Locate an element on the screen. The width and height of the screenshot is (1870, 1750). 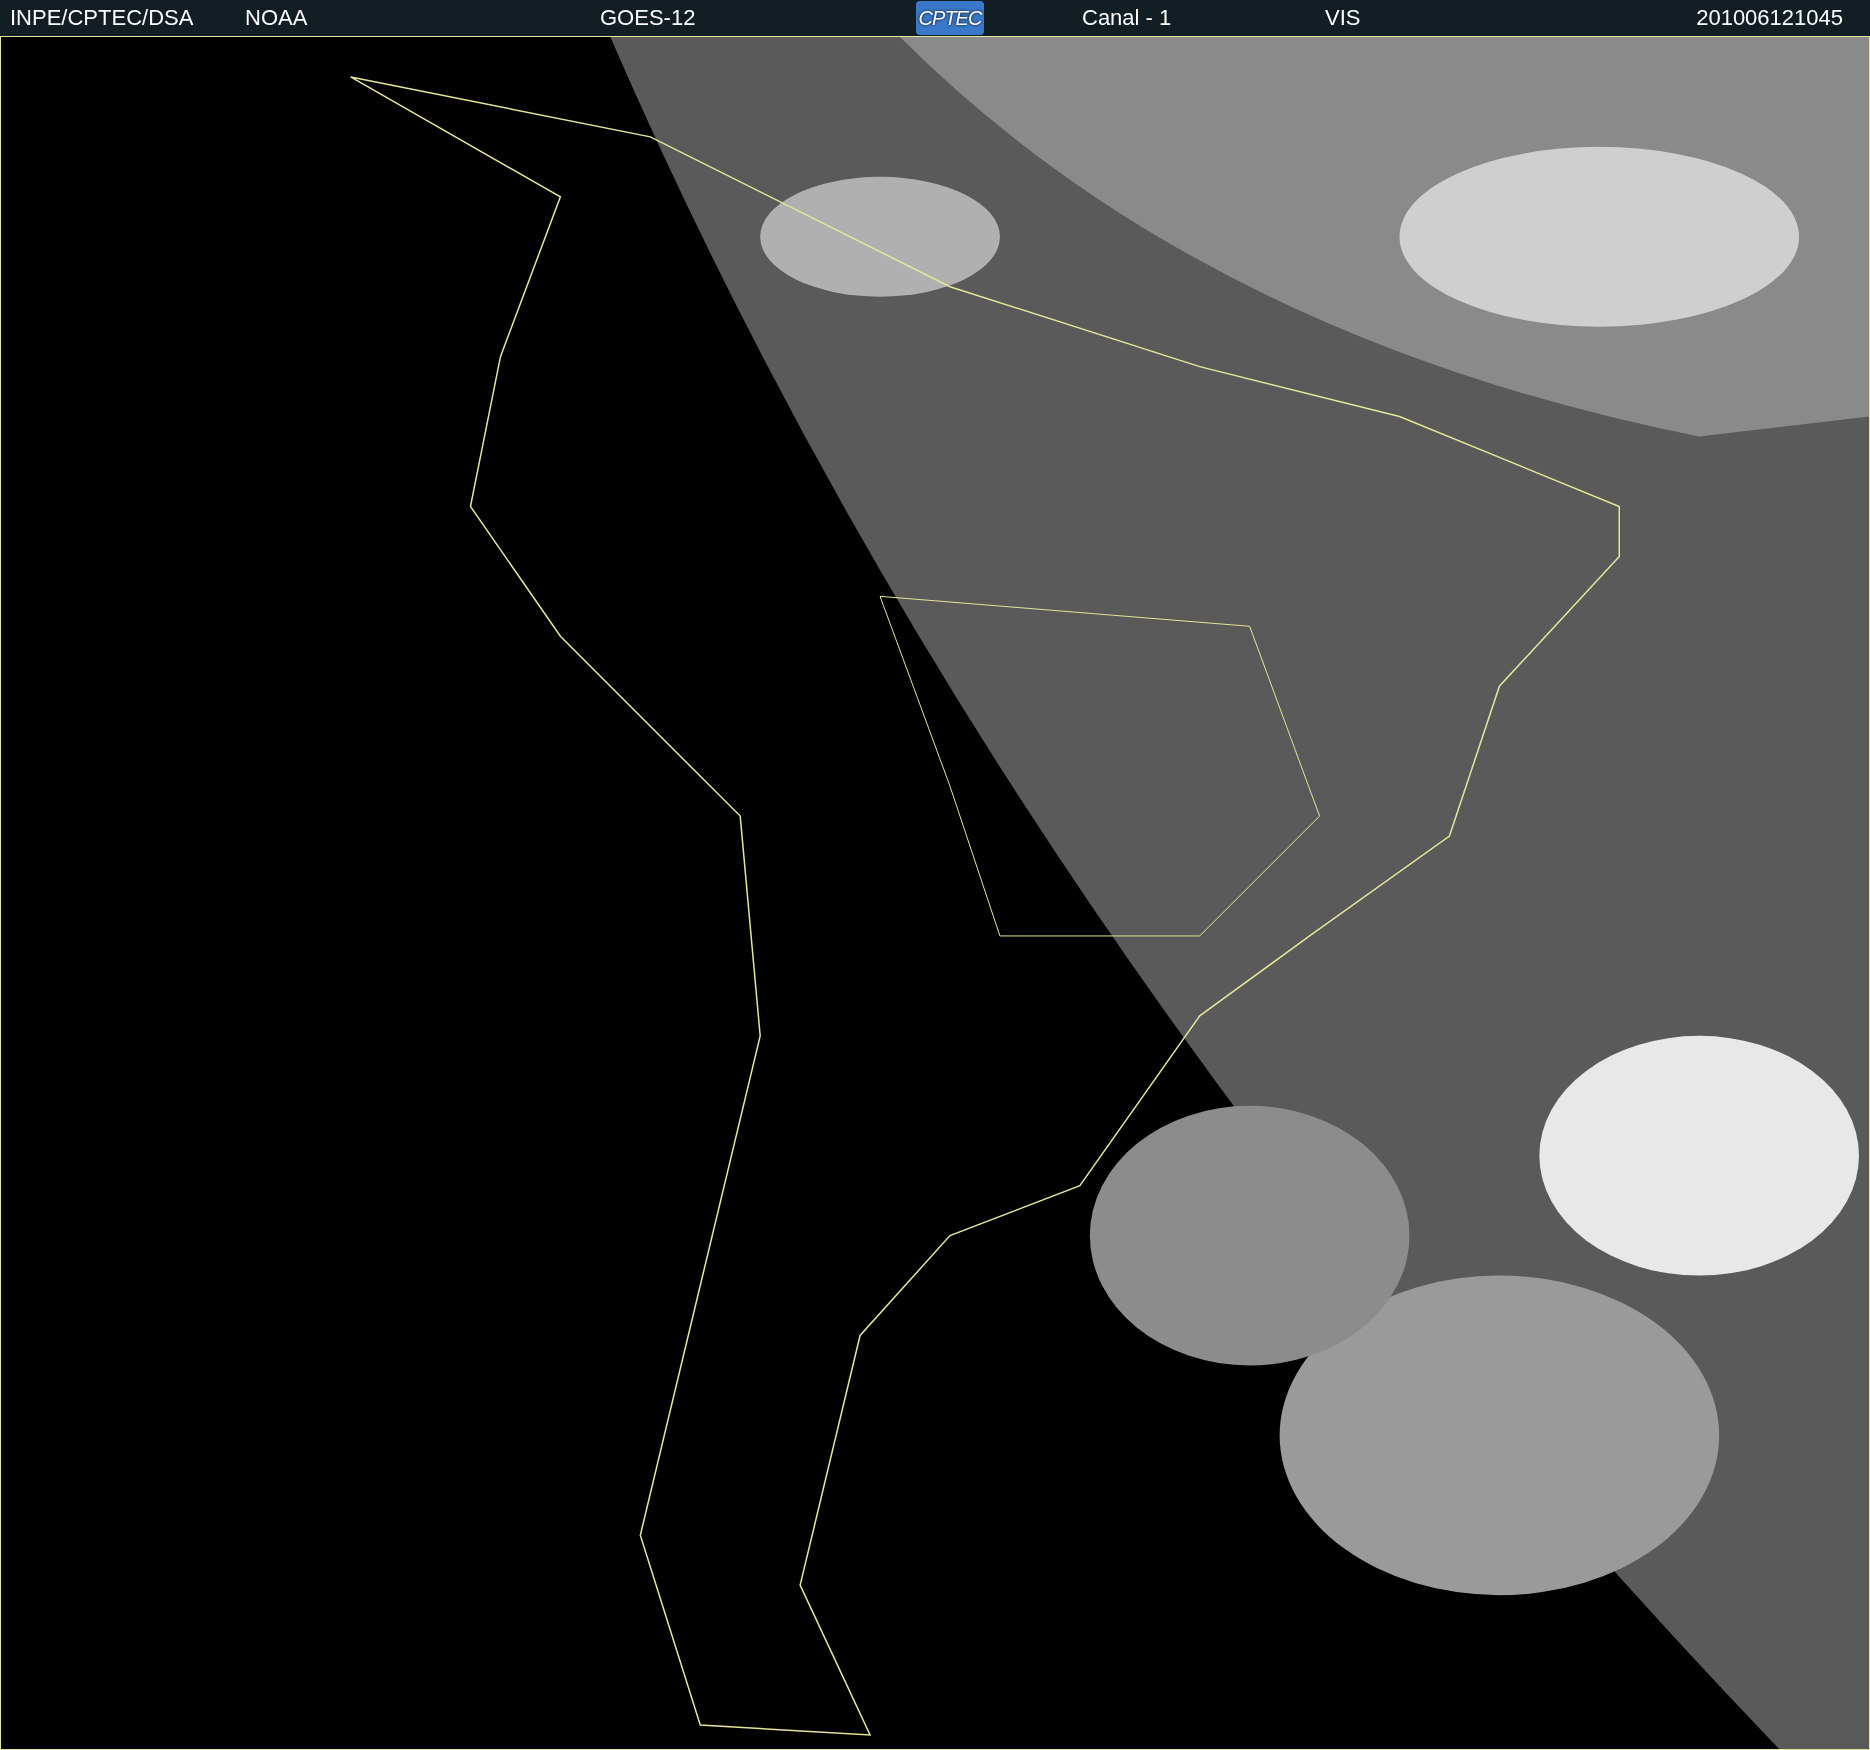
channel-label: Canal - 1 is located at coordinates (1127, 18).